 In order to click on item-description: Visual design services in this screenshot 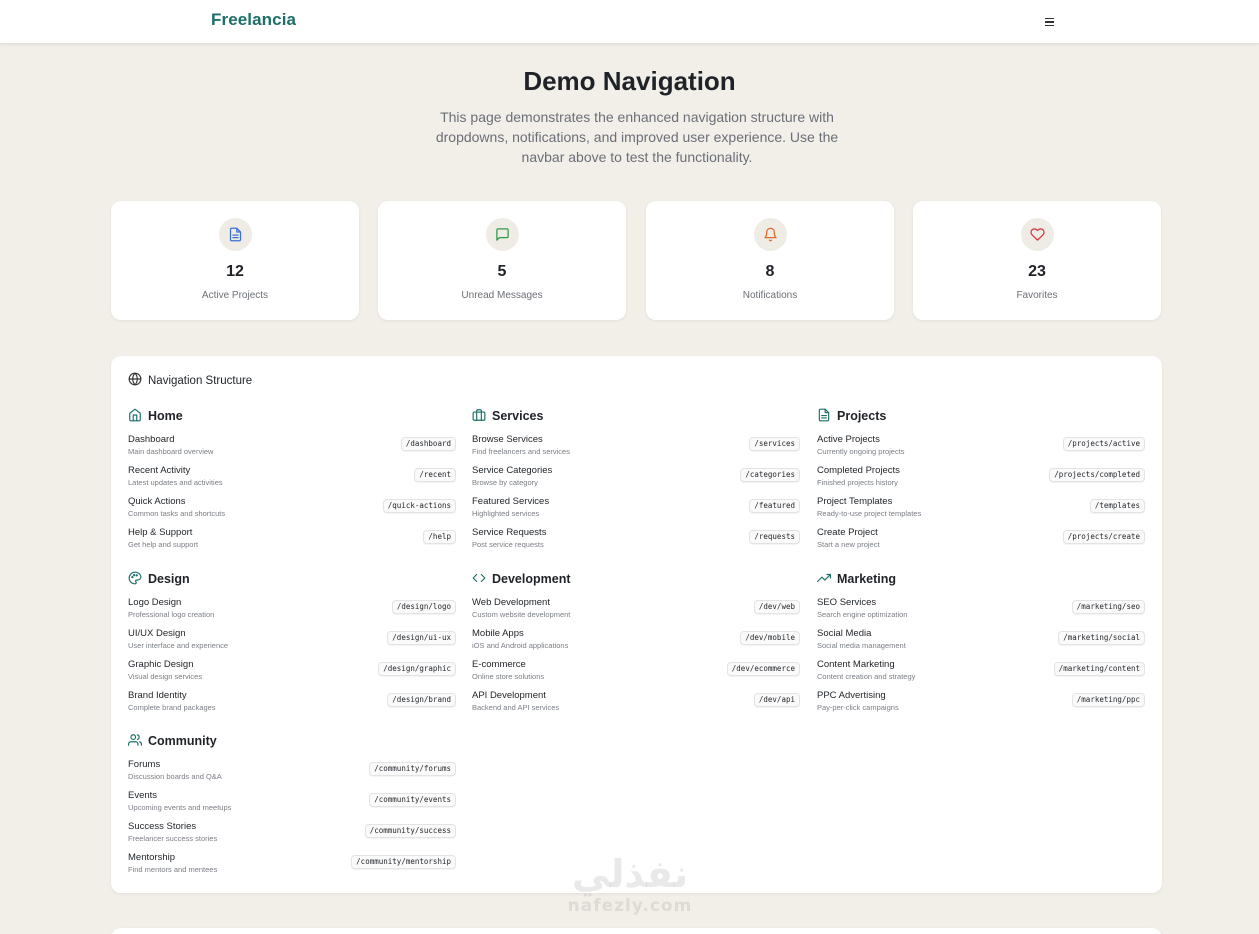, I will do `click(165, 676)`.